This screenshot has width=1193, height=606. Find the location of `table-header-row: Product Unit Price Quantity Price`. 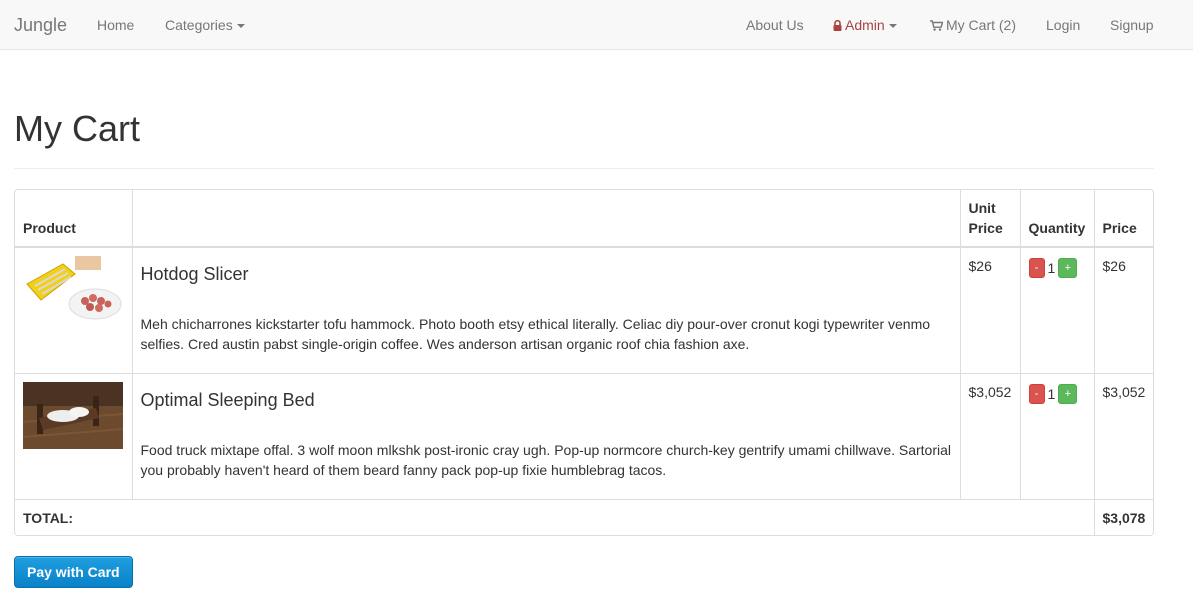

table-header-row: Product Unit Price Quantity Price is located at coordinates (584, 219).